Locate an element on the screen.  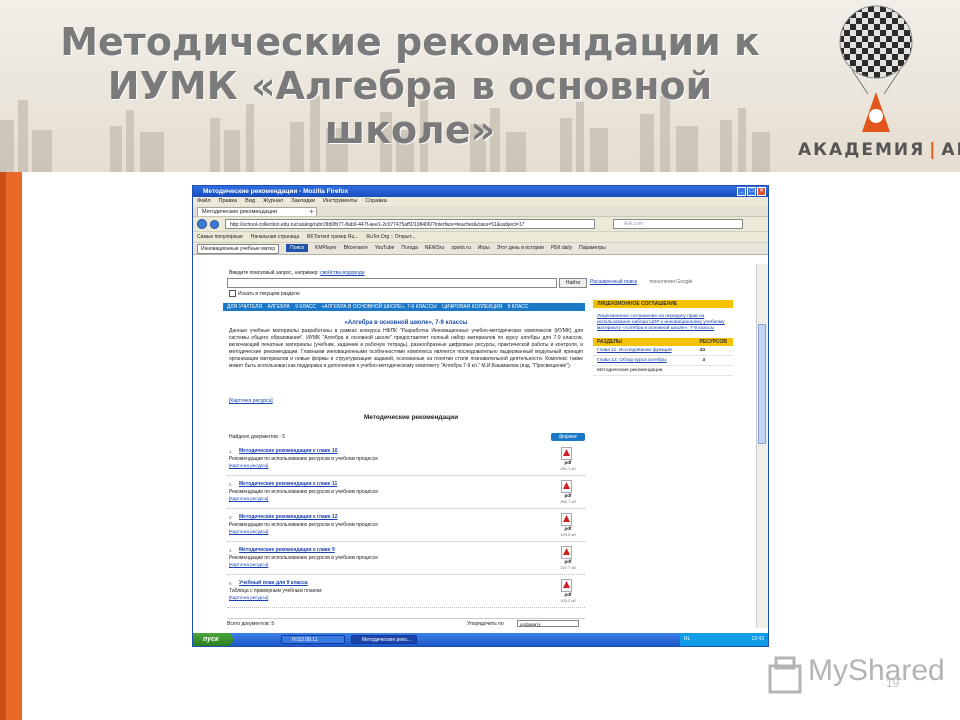
breadcrumb-item: «АЛГЕБРА В ОСНОВНОЙ ШКОЛЕ», 7-9 КЛАССЫ is located at coordinates (378, 307).